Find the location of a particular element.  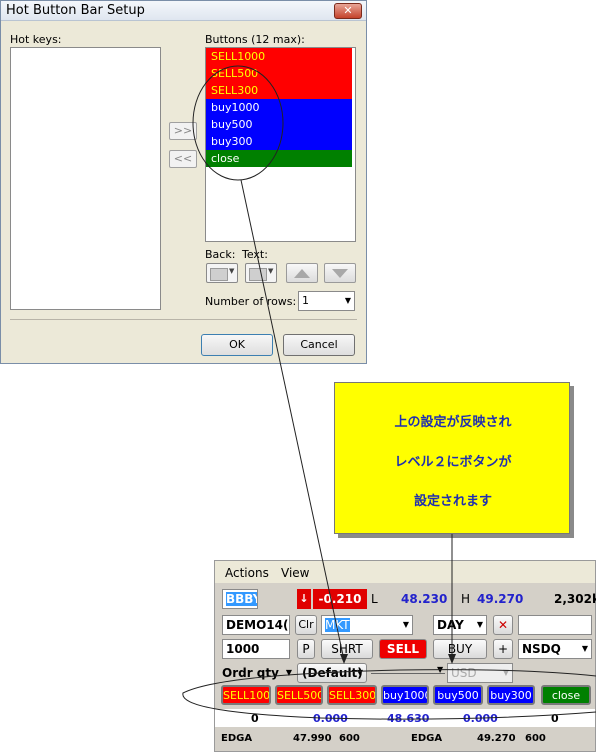

back-color-swatch is located at coordinates (219, 274).